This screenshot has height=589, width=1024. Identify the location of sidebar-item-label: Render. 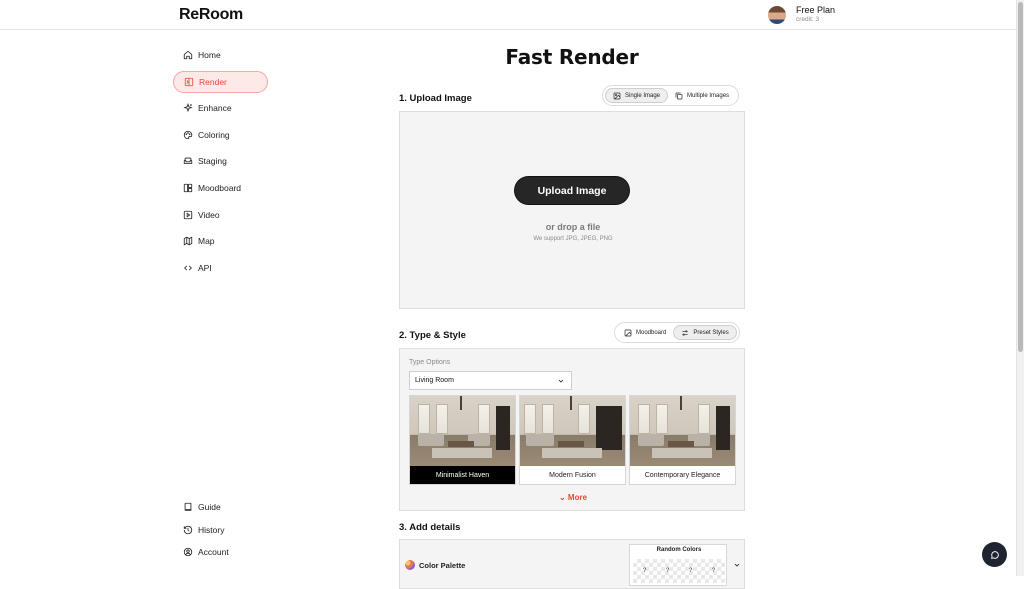
(213, 81).